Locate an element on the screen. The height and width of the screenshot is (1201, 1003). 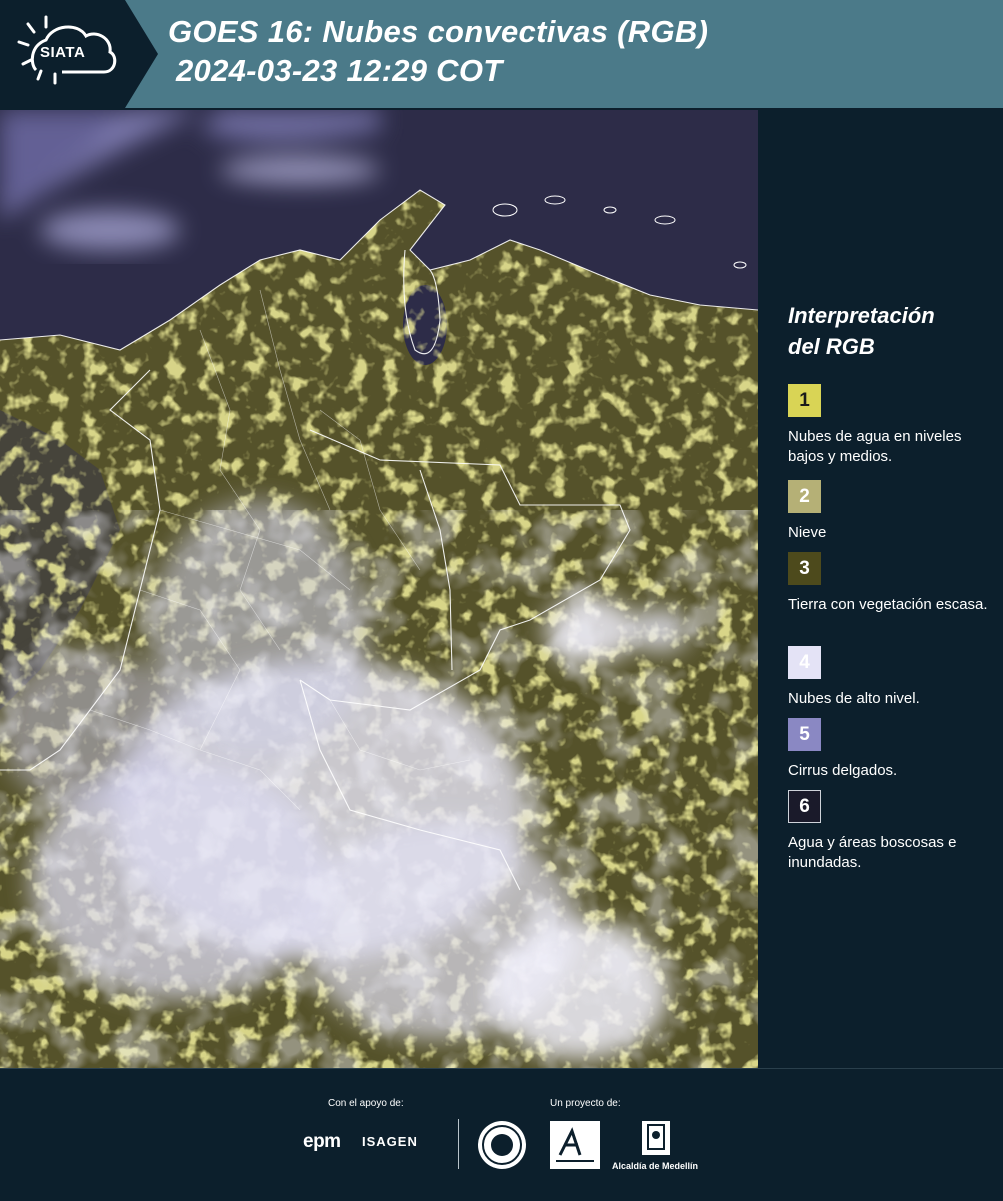
legend-swatch: 6 is located at coordinates (804, 806).